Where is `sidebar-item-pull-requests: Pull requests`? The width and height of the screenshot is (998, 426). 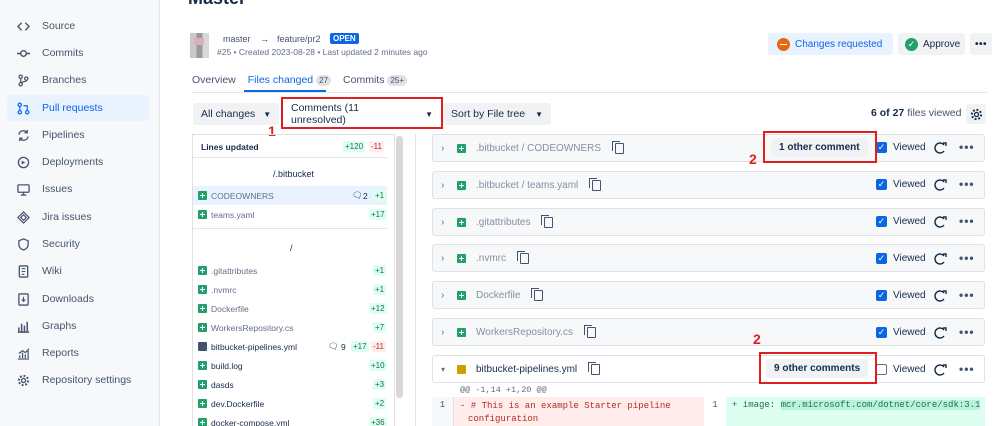
sidebar-item-pull-requests: Pull requests is located at coordinates (78, 108).